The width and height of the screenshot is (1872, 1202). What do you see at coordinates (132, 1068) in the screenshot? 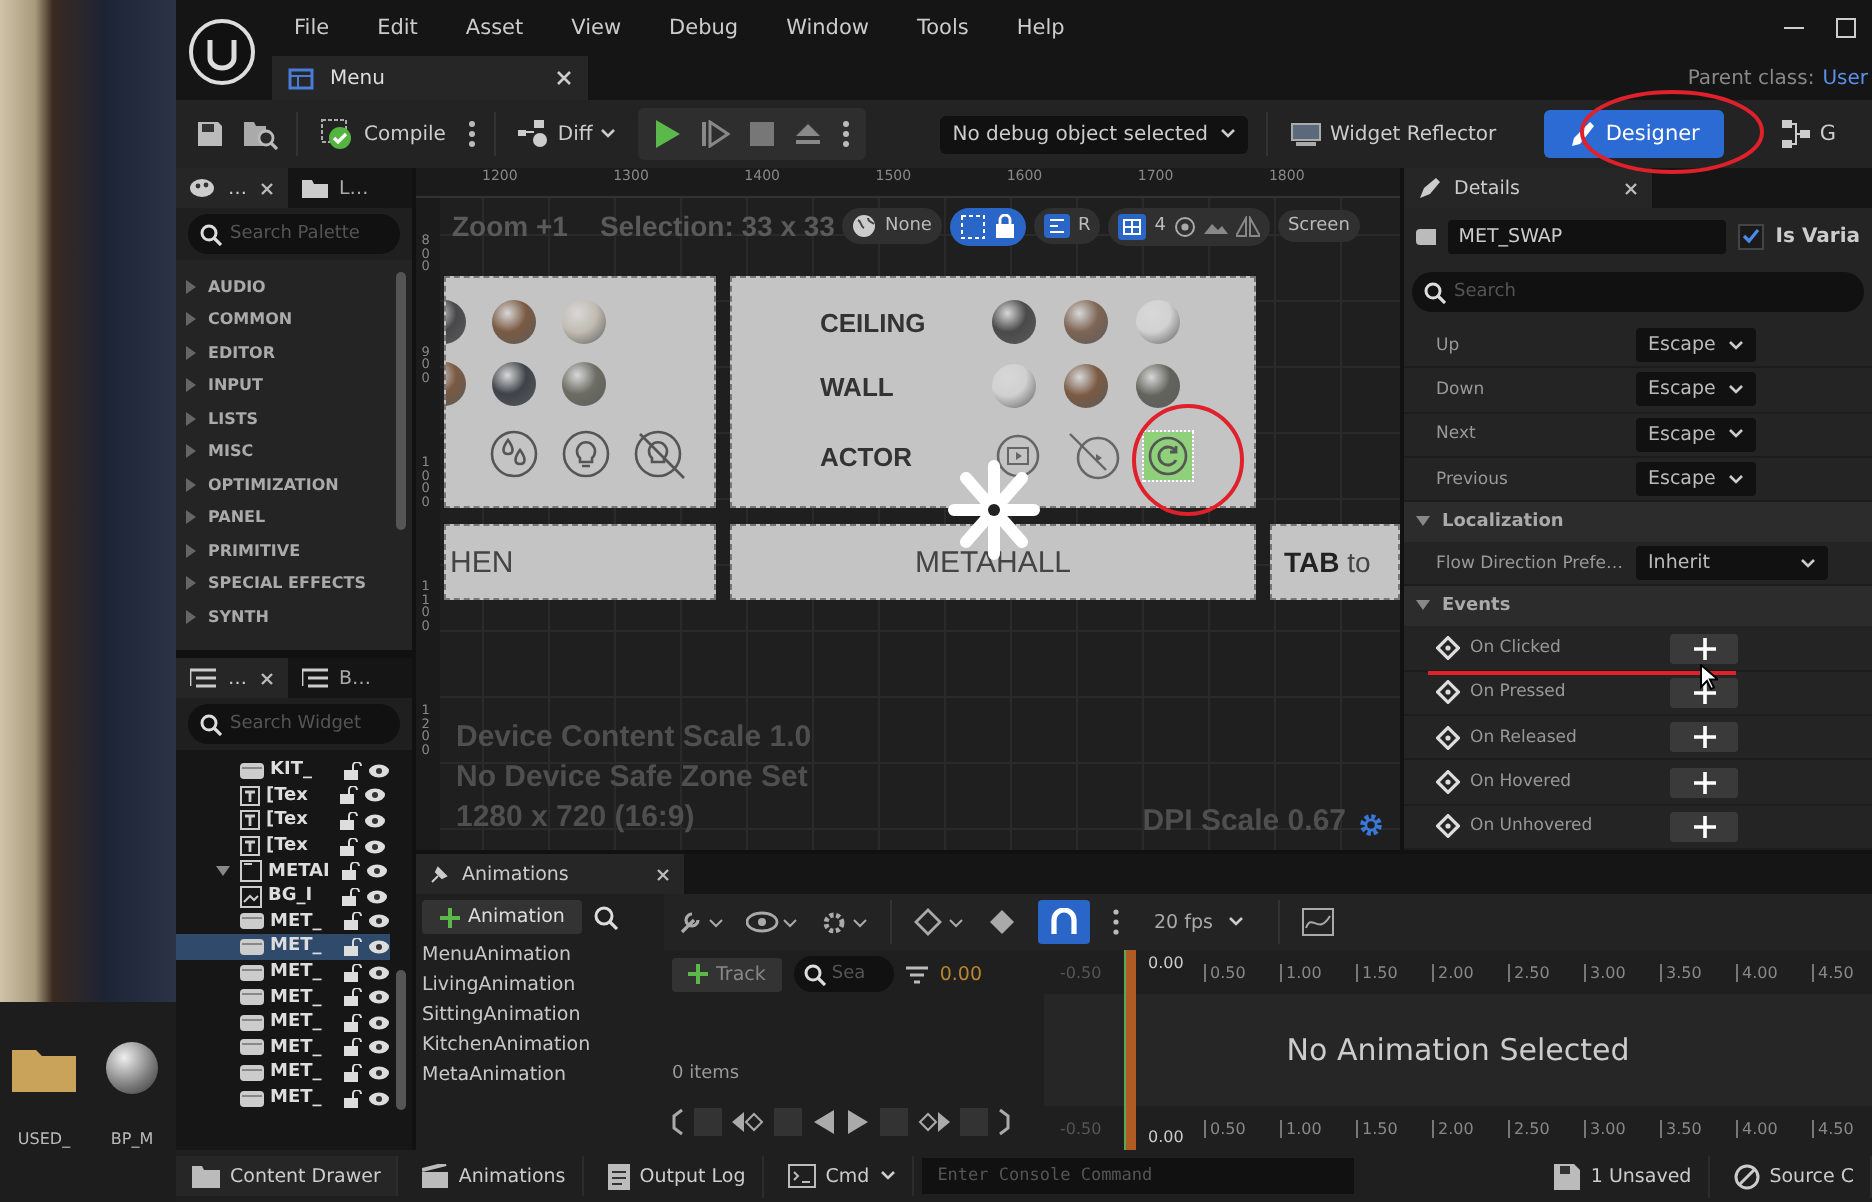
I see `sphere-thumbnail` at bounding box center [132, 1068].